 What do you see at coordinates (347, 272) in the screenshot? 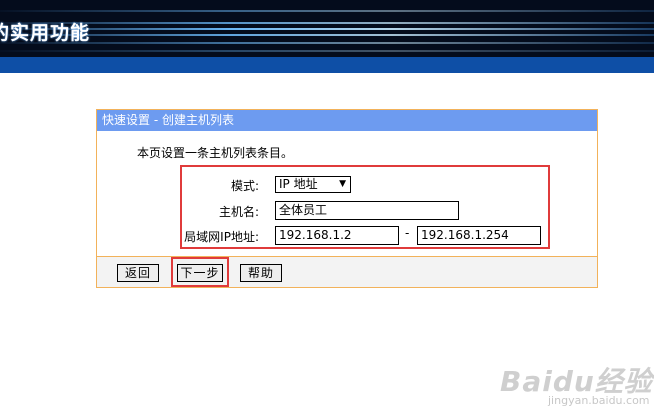
I see `button-bar` at bounding box center [347, 272].